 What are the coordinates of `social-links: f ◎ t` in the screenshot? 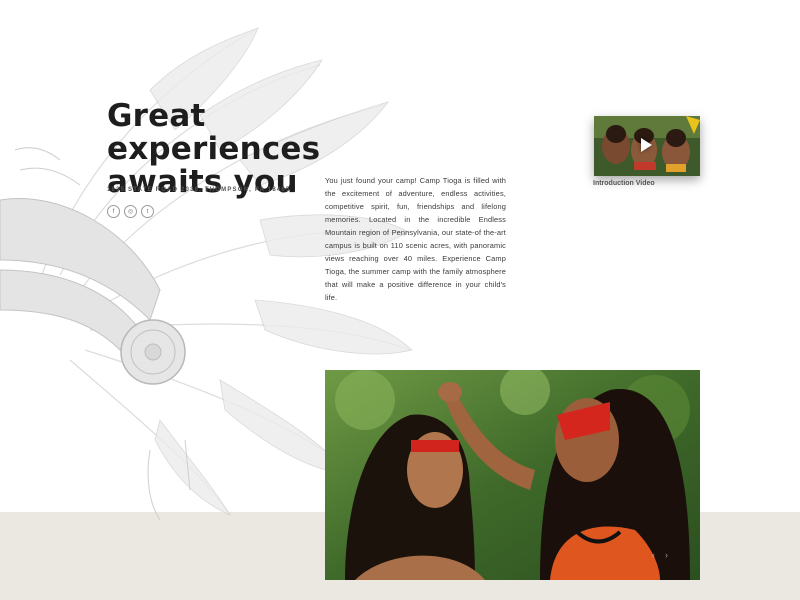 It's located at (130, 211).